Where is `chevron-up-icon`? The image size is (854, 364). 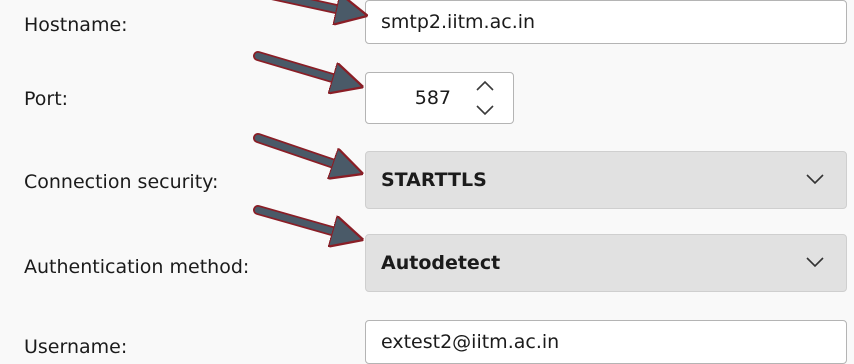 chevron-up-icon is located at coordinates (484, 85).